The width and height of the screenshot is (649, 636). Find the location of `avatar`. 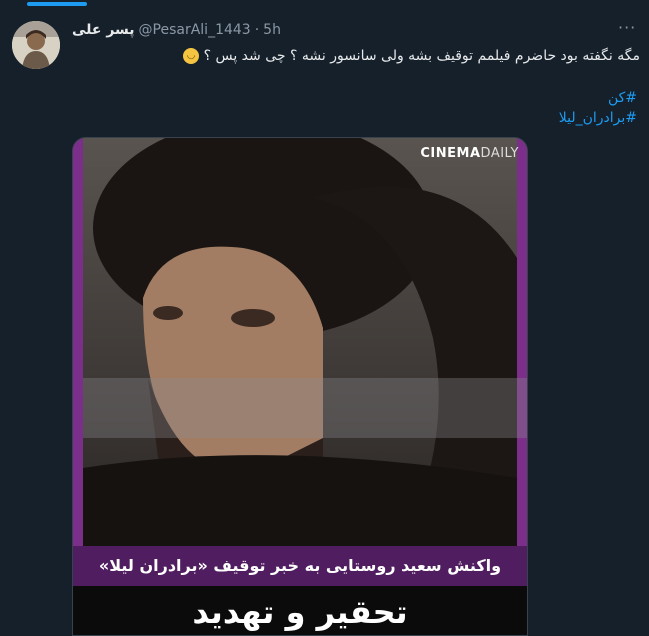

avatar is located at coordinates (36, 45).